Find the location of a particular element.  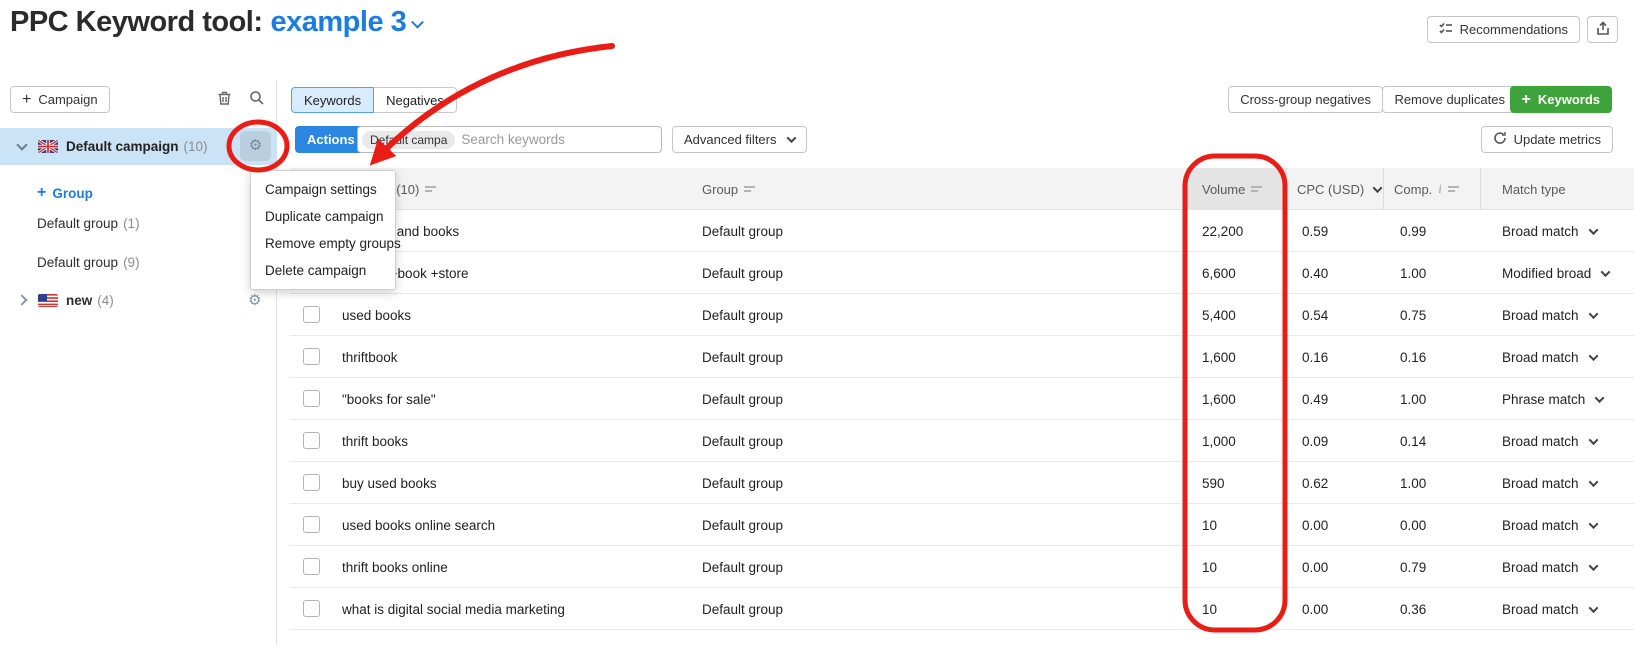

menu-item-remove-empty-groups: Remove empty groups is located at coordinates (326, 243).